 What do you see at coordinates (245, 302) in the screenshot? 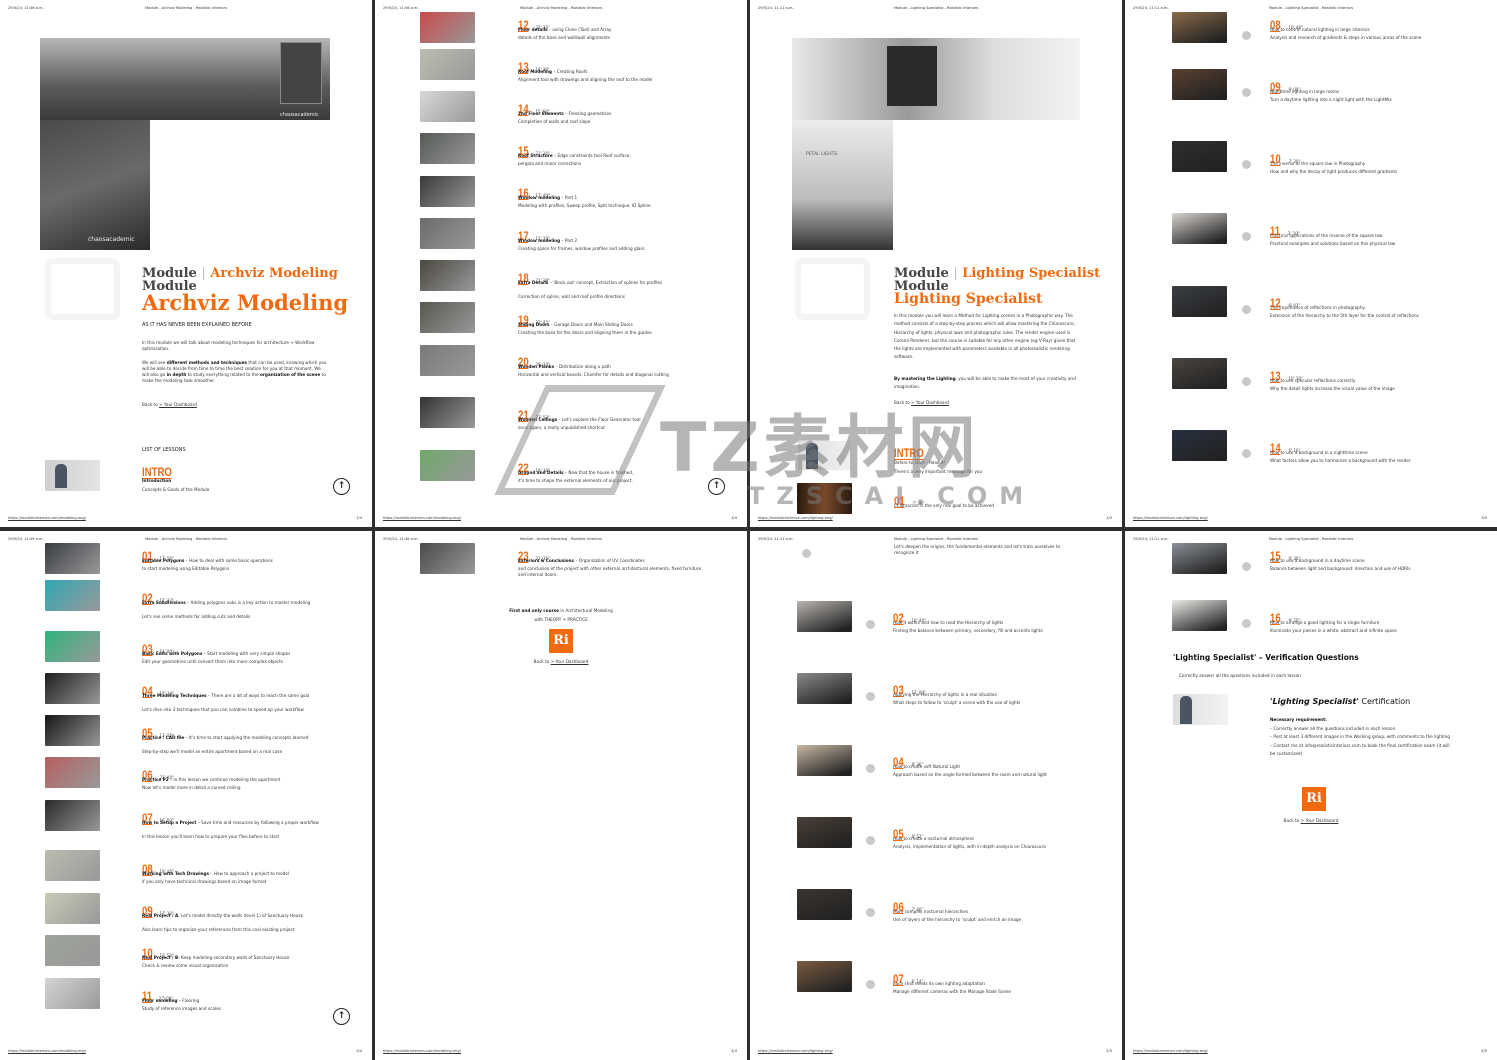
I see `page-title: Archviz Modeling` at bounding box center [245, 302].